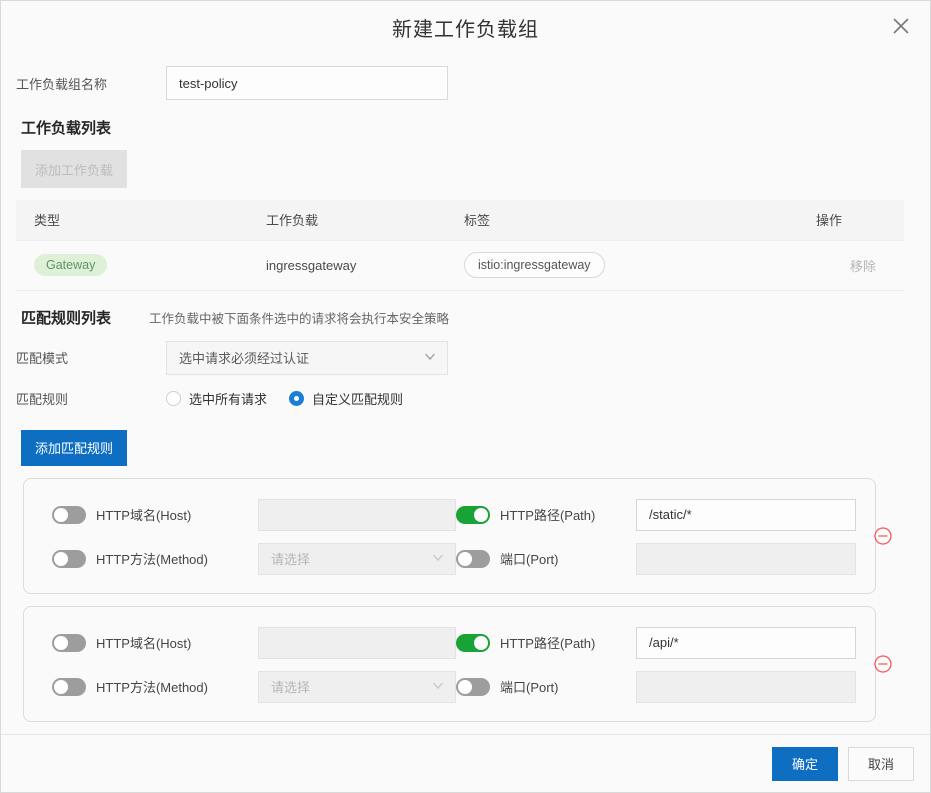 Image resolution: width=931 pixels, height=793 pixels. I want to click on add-workload-button: 添加工作负载, so click(74, 169).